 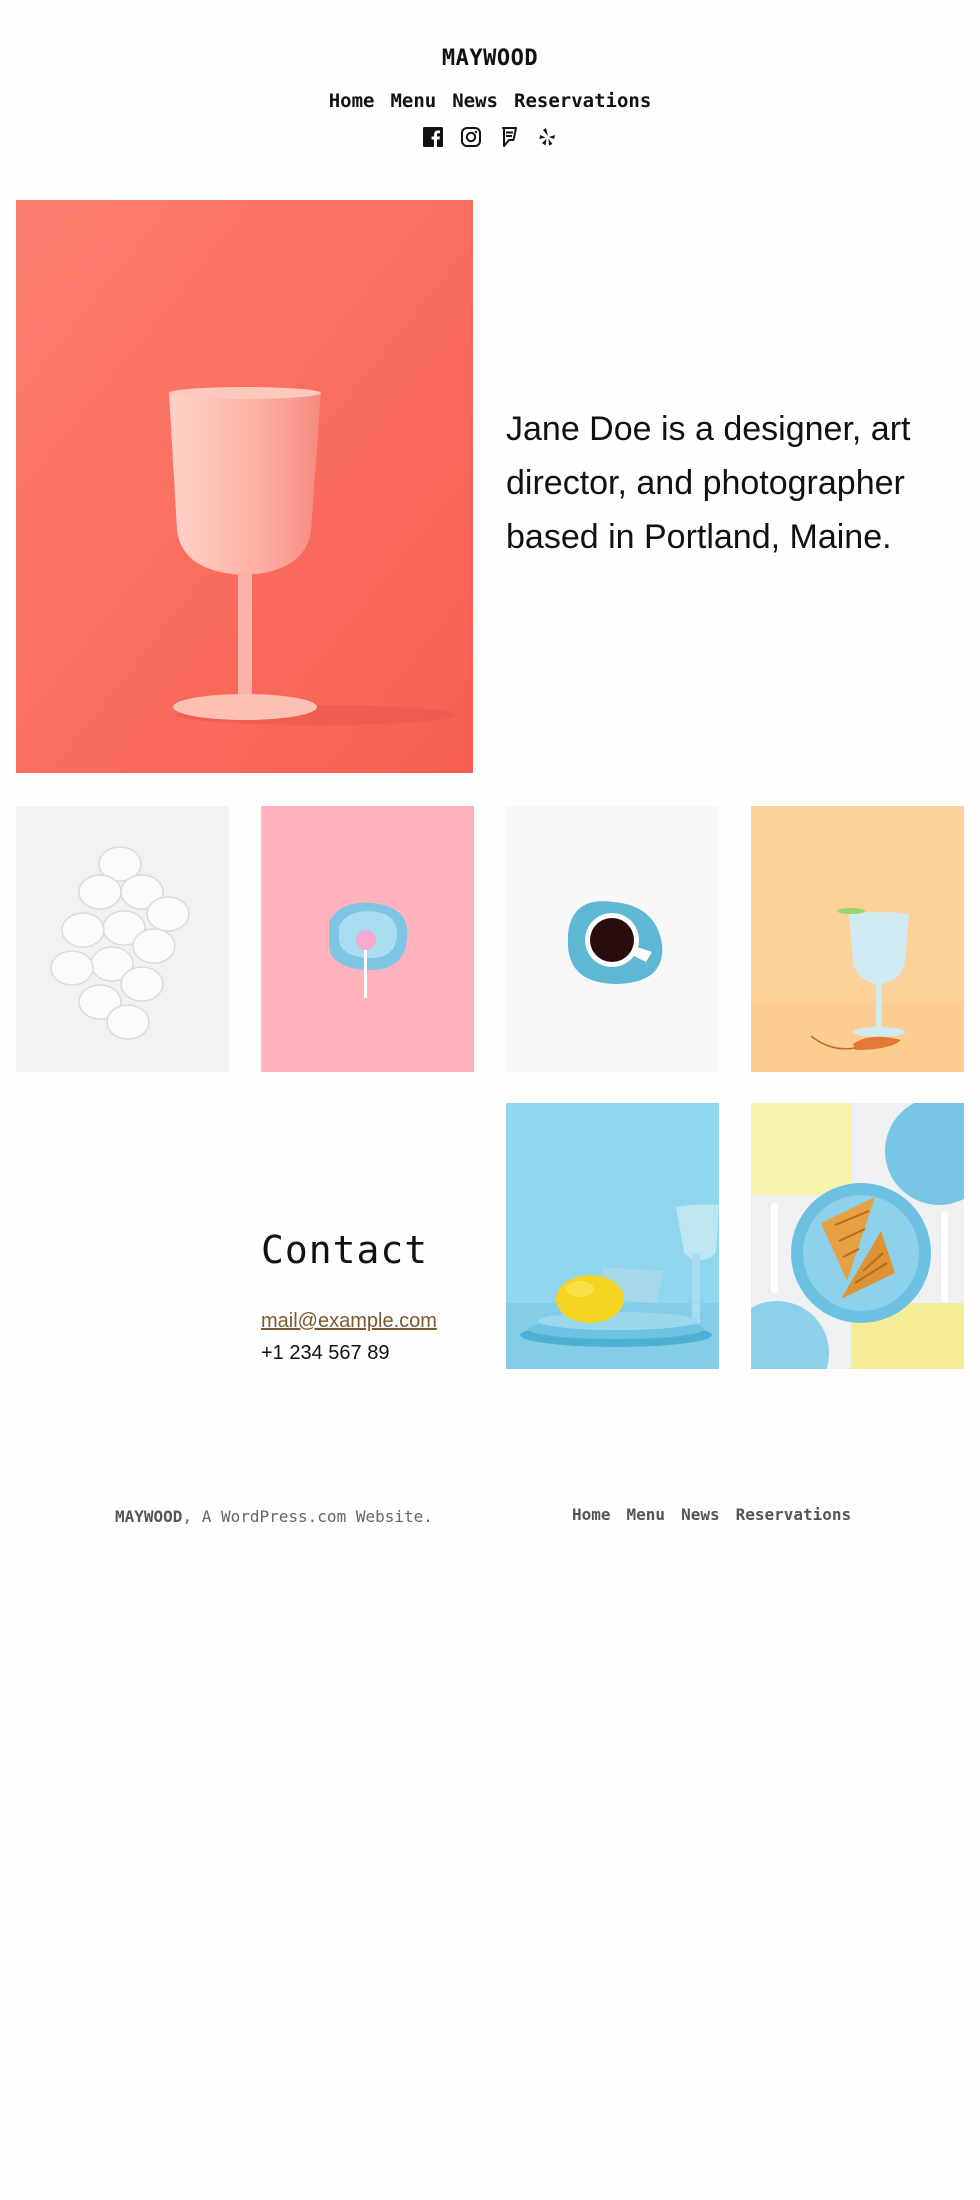 I want to click on footer-nav-reservations: Reservations, so click(x=794, y=1514).